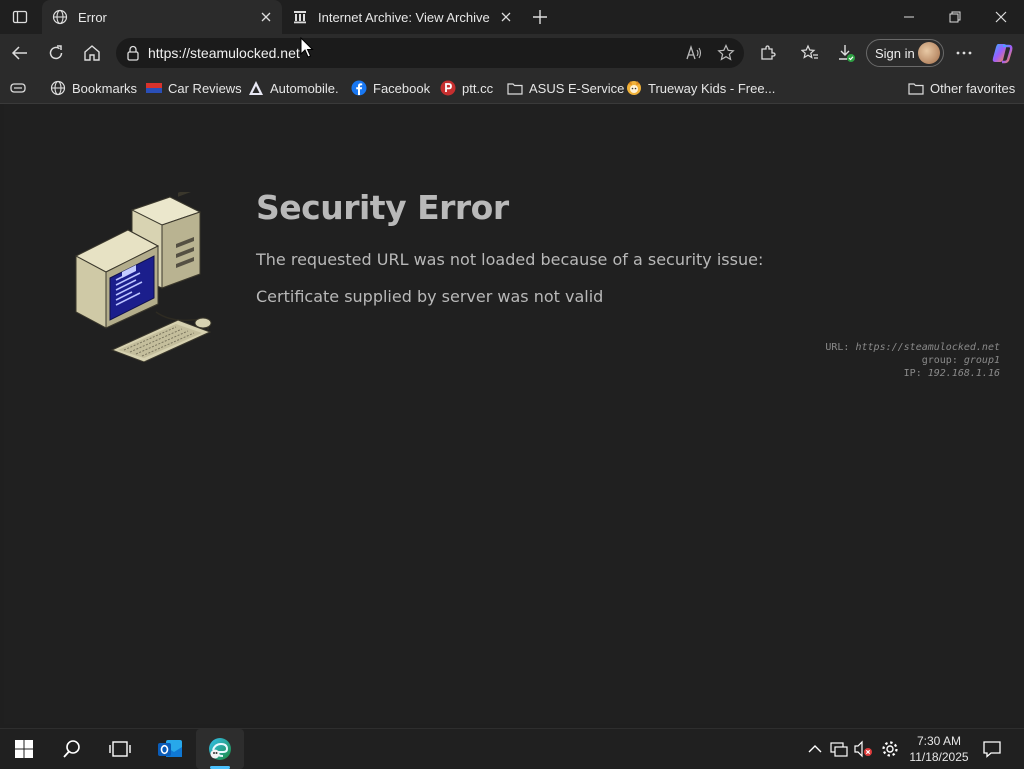 The width and height of the screenshot is (1024, 769). Describe the element at coordinates (18, 88) in the screenshot. I see `collections-icon` at that location.